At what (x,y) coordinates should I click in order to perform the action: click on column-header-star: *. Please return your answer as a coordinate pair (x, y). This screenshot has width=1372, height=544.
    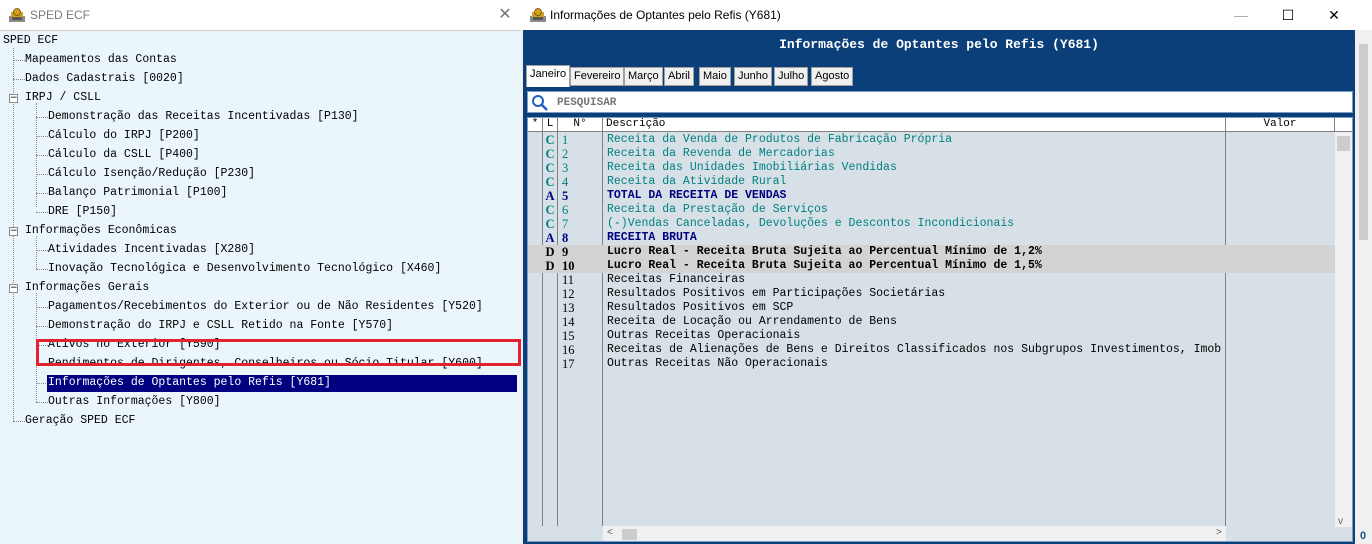
    Looking at the image, I should click on (535, 125).